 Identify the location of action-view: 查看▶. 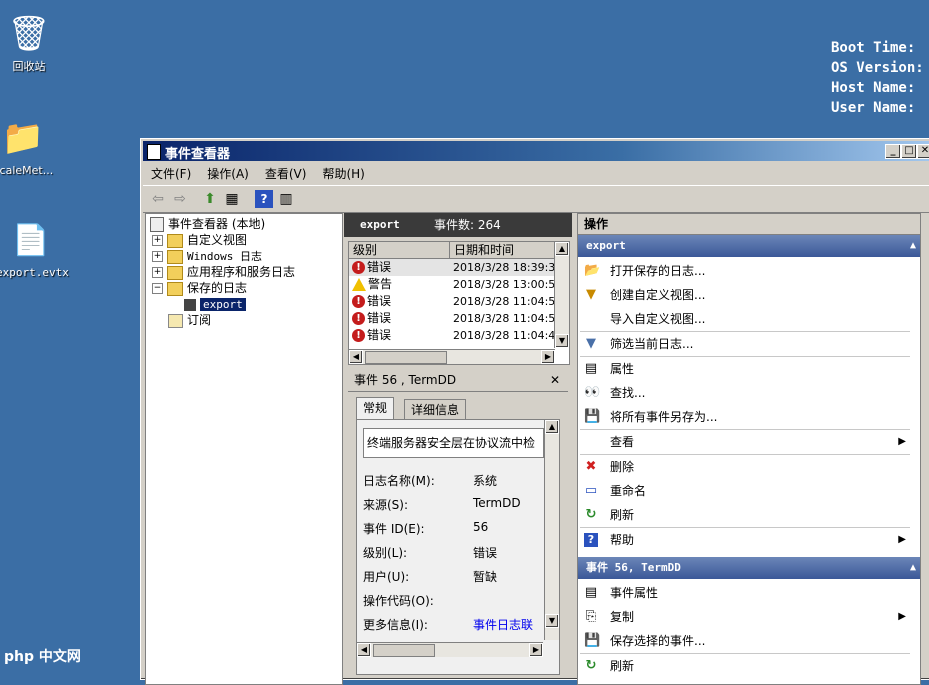
(747, 442).